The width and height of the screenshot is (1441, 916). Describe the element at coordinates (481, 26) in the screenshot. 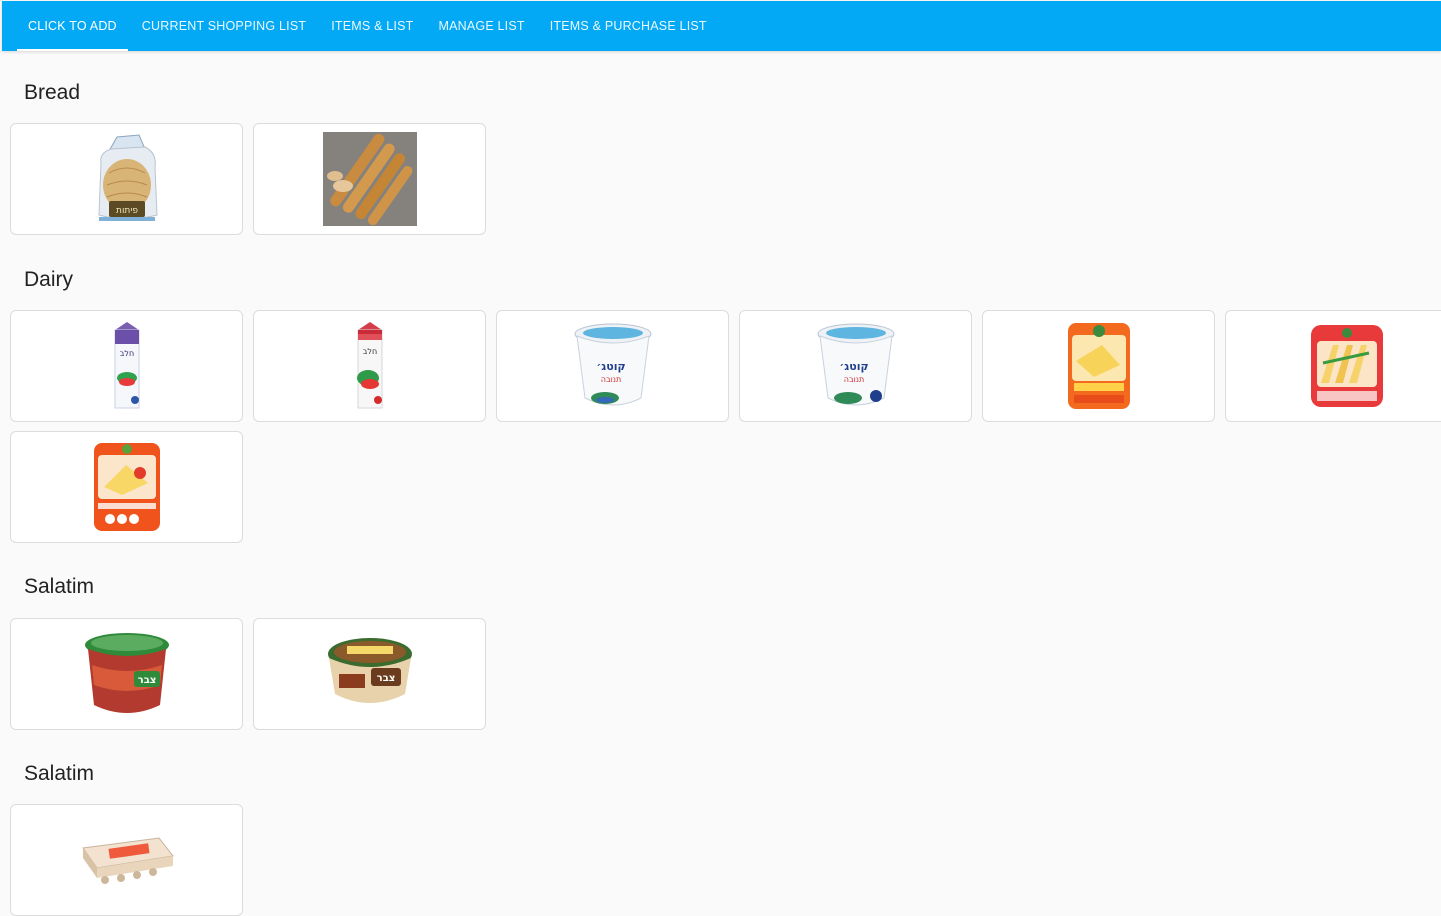

I see `tab-manage-list: MANAGE LIST` at that location.